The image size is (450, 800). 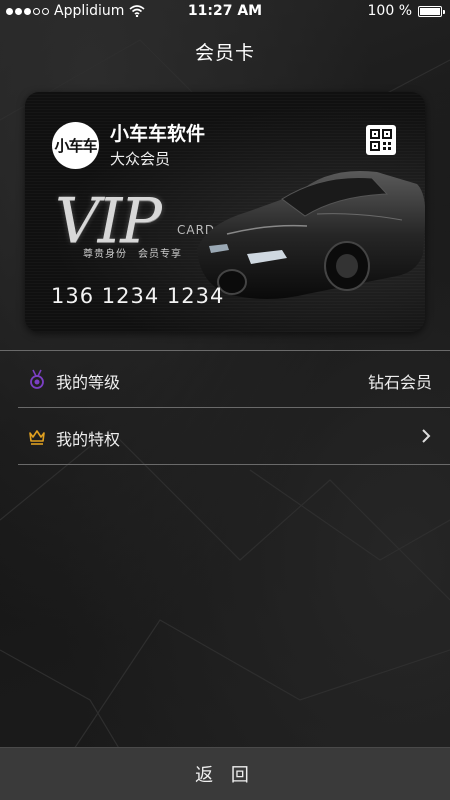 What do you see at coordinates (225, 379) in the screenshot?
I see `row-my-level: 我的等级 钻石会员` at bounding box center [225, 379].